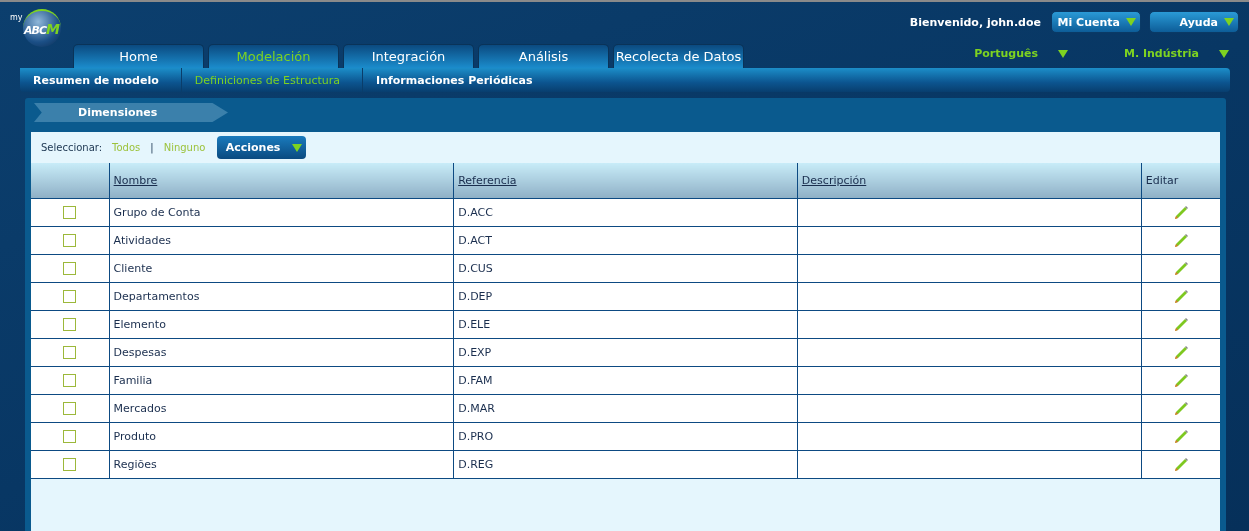 The height and width of the screenshot is (531, 1249). What do you see at coordinates (157, 212) in the screenshot?
I see `table-cell: Grupo de Conta` at bounding box center [157, 212].